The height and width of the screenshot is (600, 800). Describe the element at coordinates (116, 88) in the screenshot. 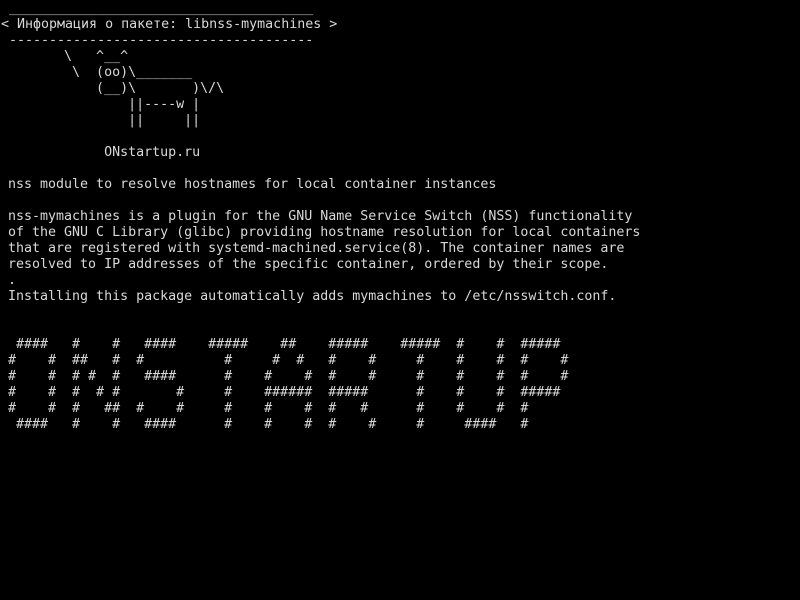

I see `cow-ascii-line: (__)\ )\/\` at that location.